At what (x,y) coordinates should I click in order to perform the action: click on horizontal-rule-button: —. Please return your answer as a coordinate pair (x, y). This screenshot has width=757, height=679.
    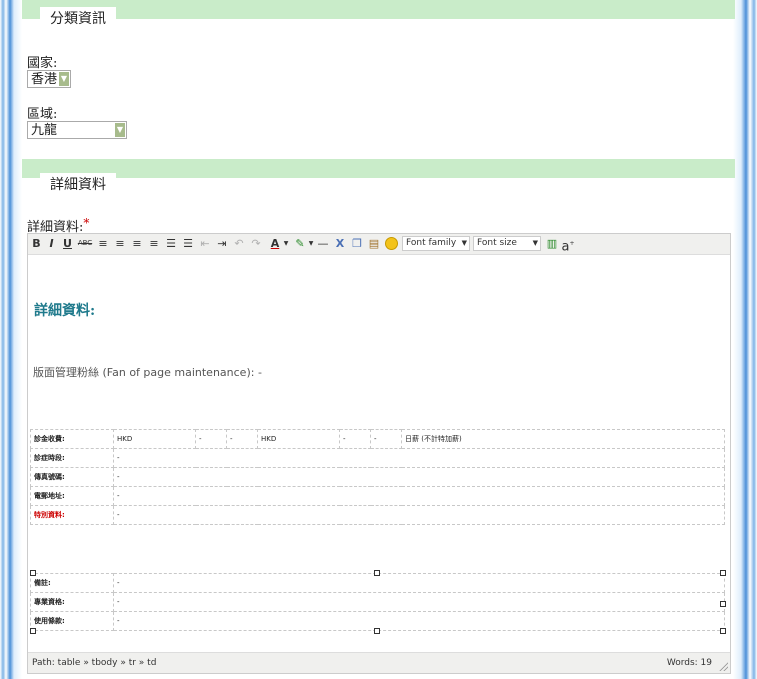
    Looking at the image, I should click on (323, 243).